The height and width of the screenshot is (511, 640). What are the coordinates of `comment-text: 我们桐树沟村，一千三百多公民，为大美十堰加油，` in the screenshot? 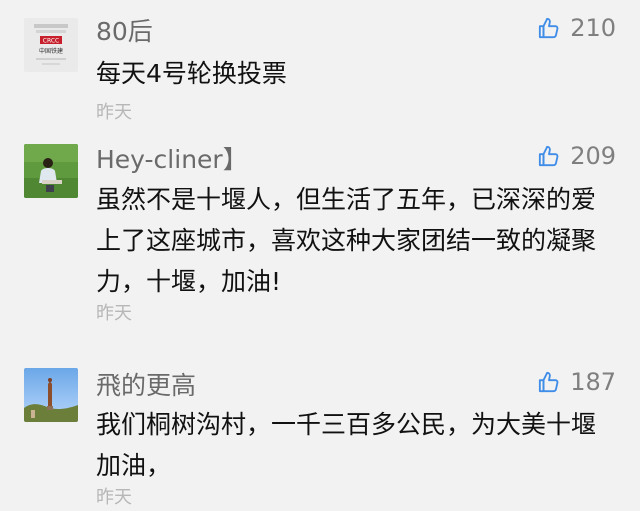 It's located at (346, 445).